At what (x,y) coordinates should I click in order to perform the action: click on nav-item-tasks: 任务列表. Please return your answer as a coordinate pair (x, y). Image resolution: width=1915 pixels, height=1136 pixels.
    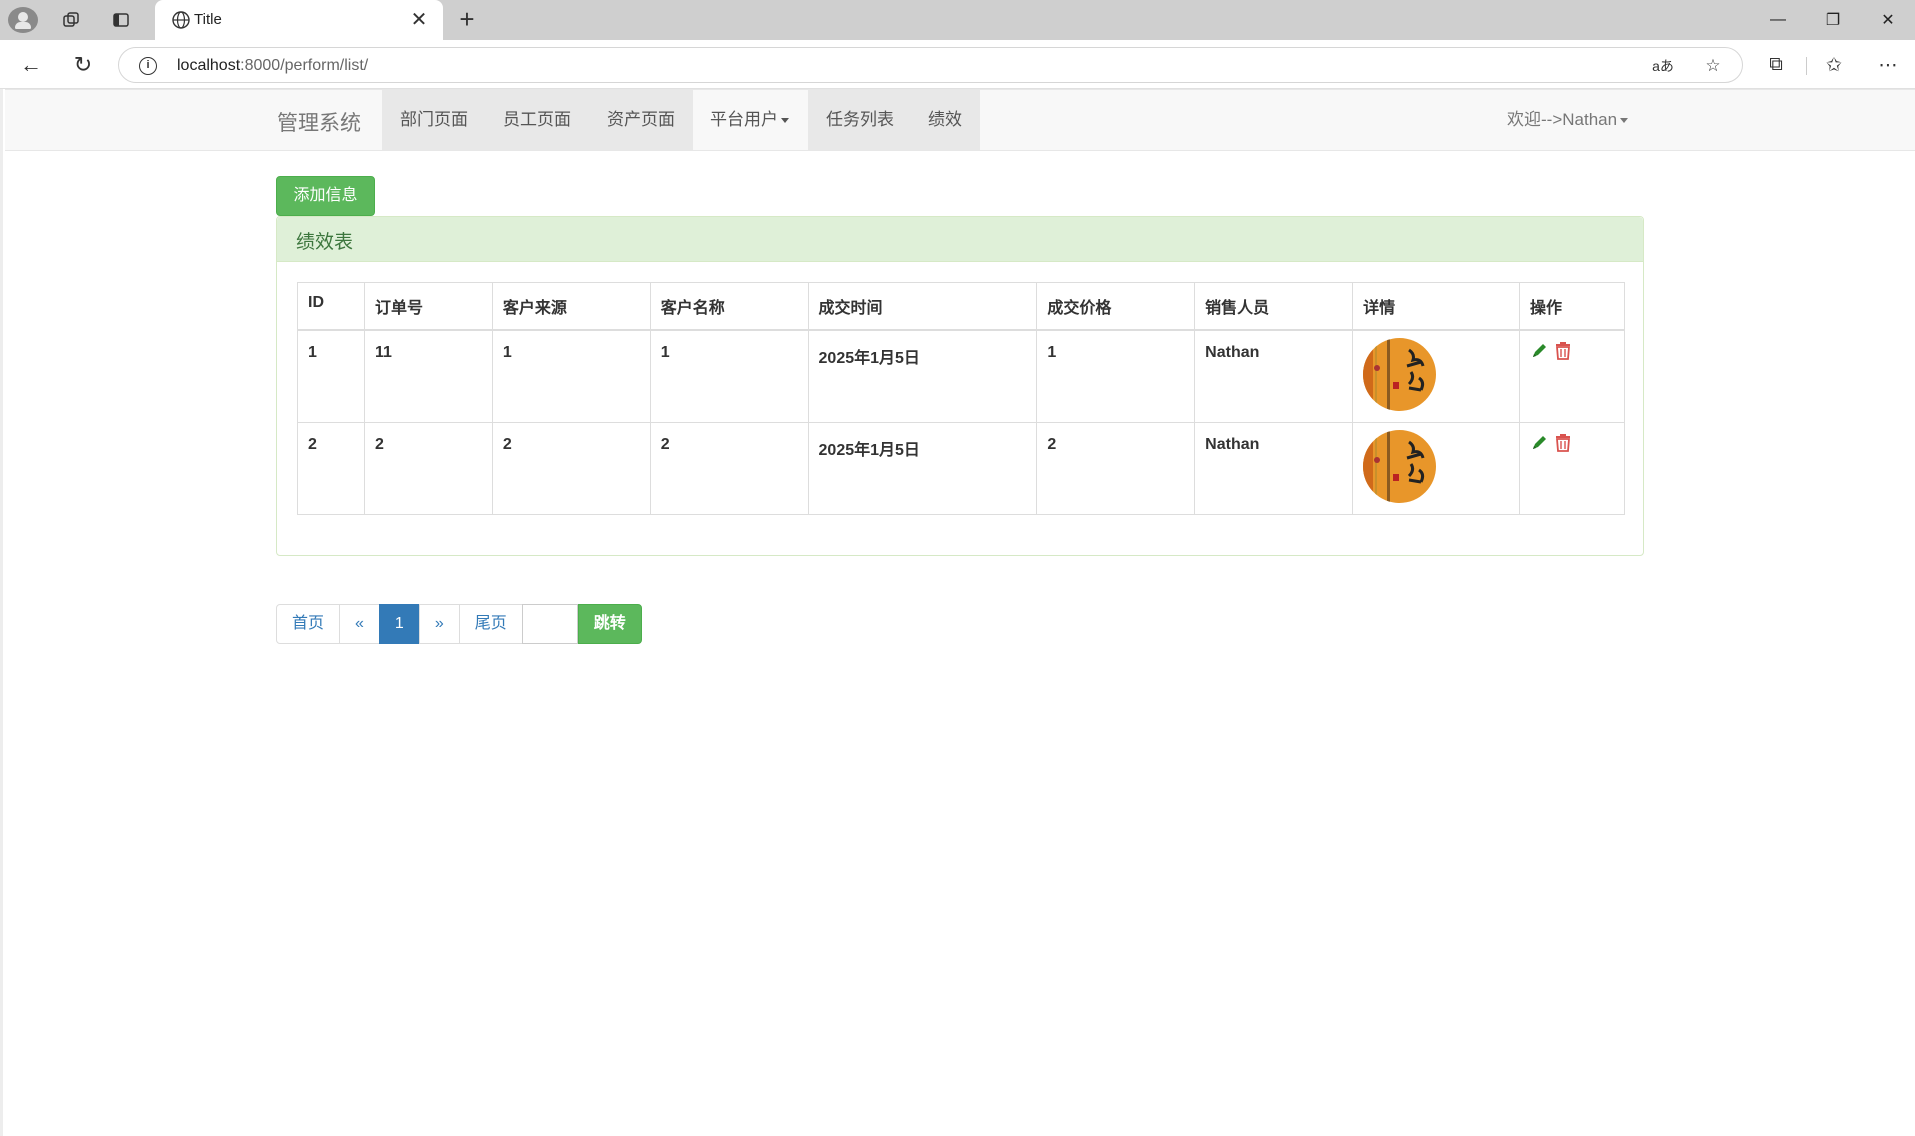
    Looking at the image, I should click on (860, 120).